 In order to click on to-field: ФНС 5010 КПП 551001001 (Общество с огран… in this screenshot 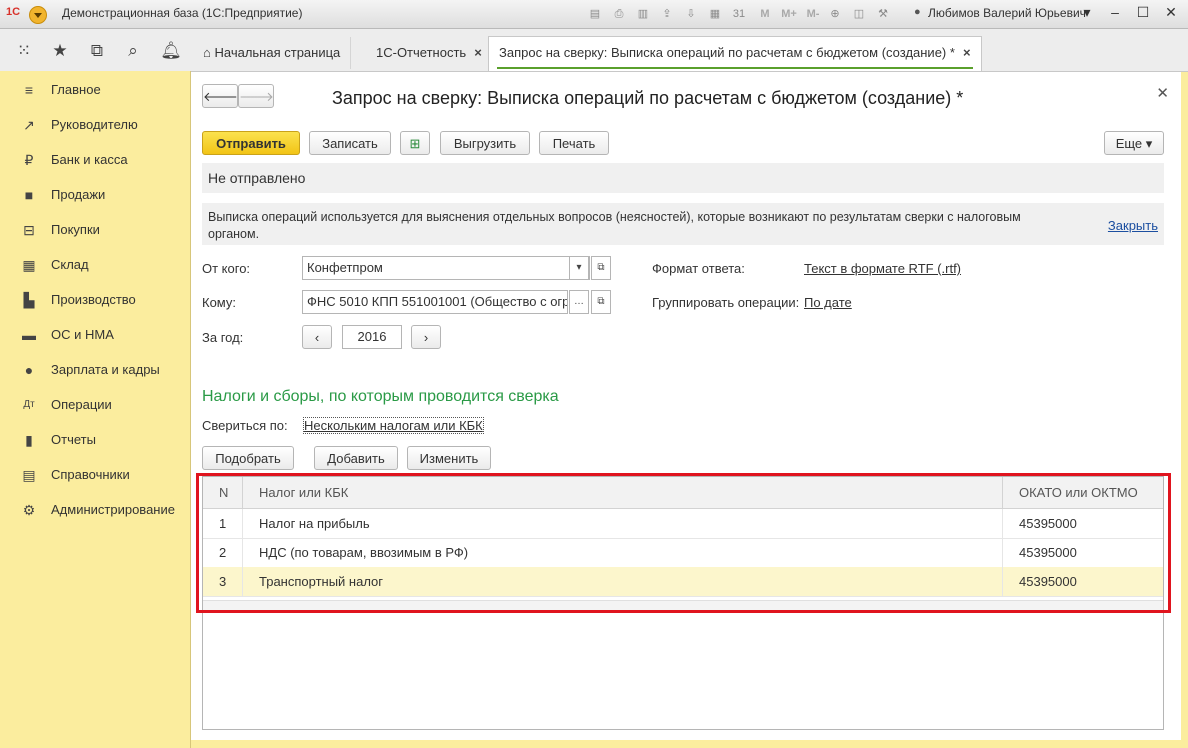, I will do `click(435, 302)`.